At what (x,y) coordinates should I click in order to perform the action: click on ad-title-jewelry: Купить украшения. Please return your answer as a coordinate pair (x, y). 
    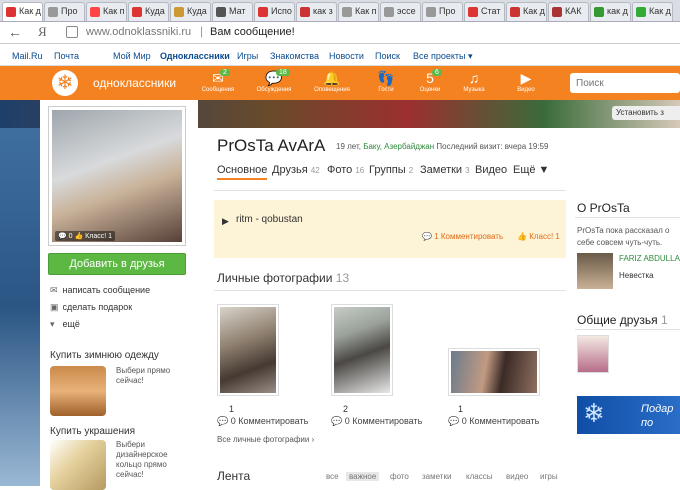
    Looking at the image, I should click on (92, 431).